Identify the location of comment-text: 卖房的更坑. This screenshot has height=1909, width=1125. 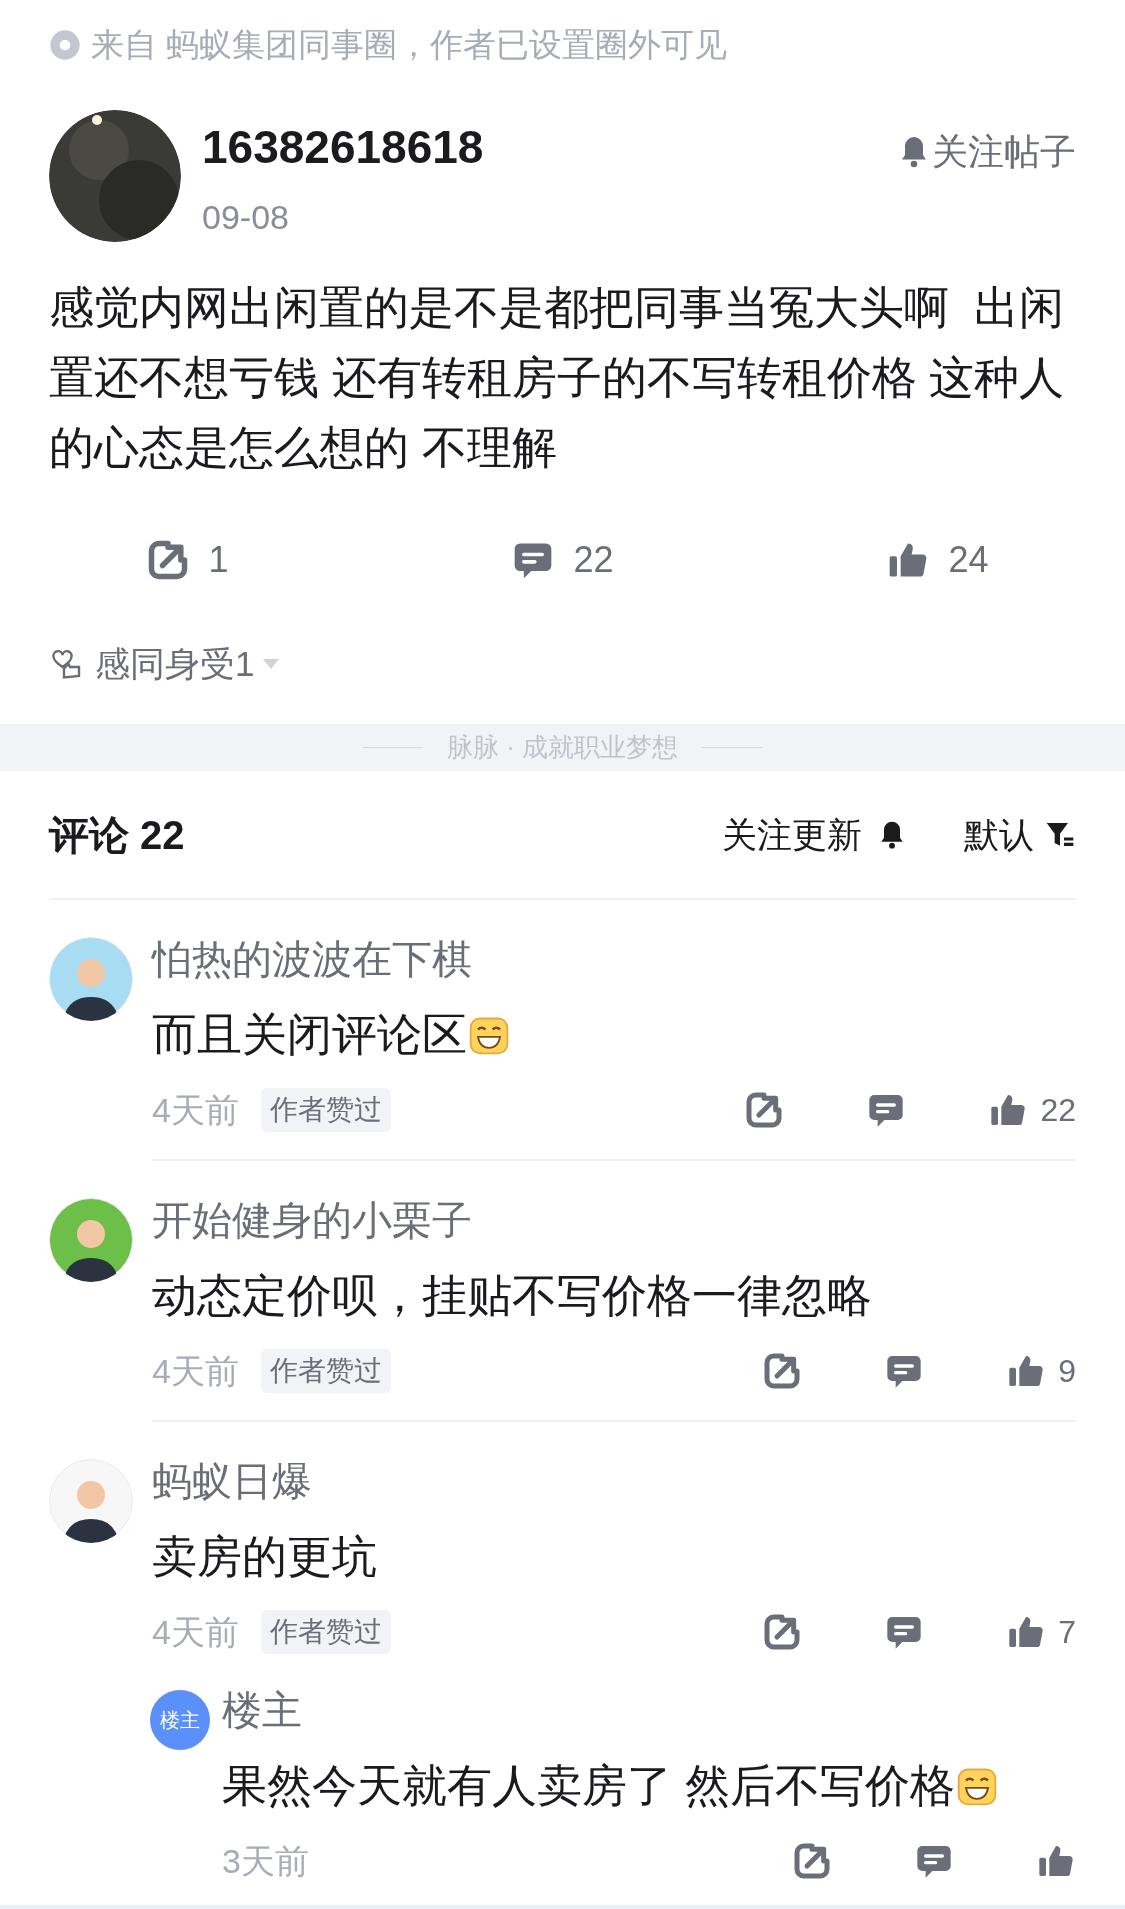
(264, 1557).